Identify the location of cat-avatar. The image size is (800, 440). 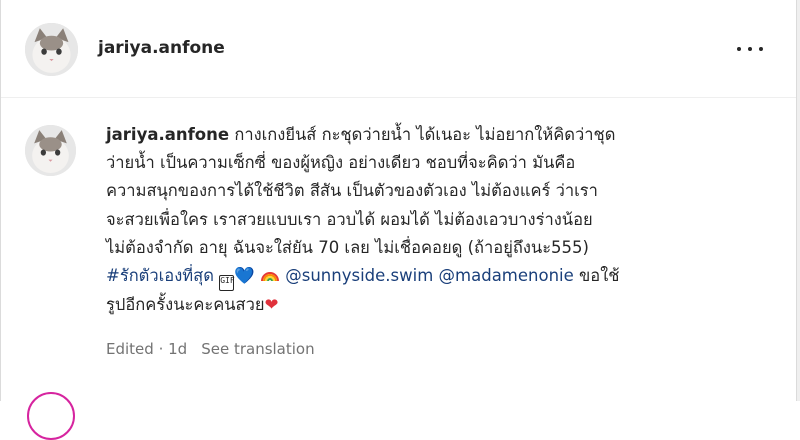
(51, 49).